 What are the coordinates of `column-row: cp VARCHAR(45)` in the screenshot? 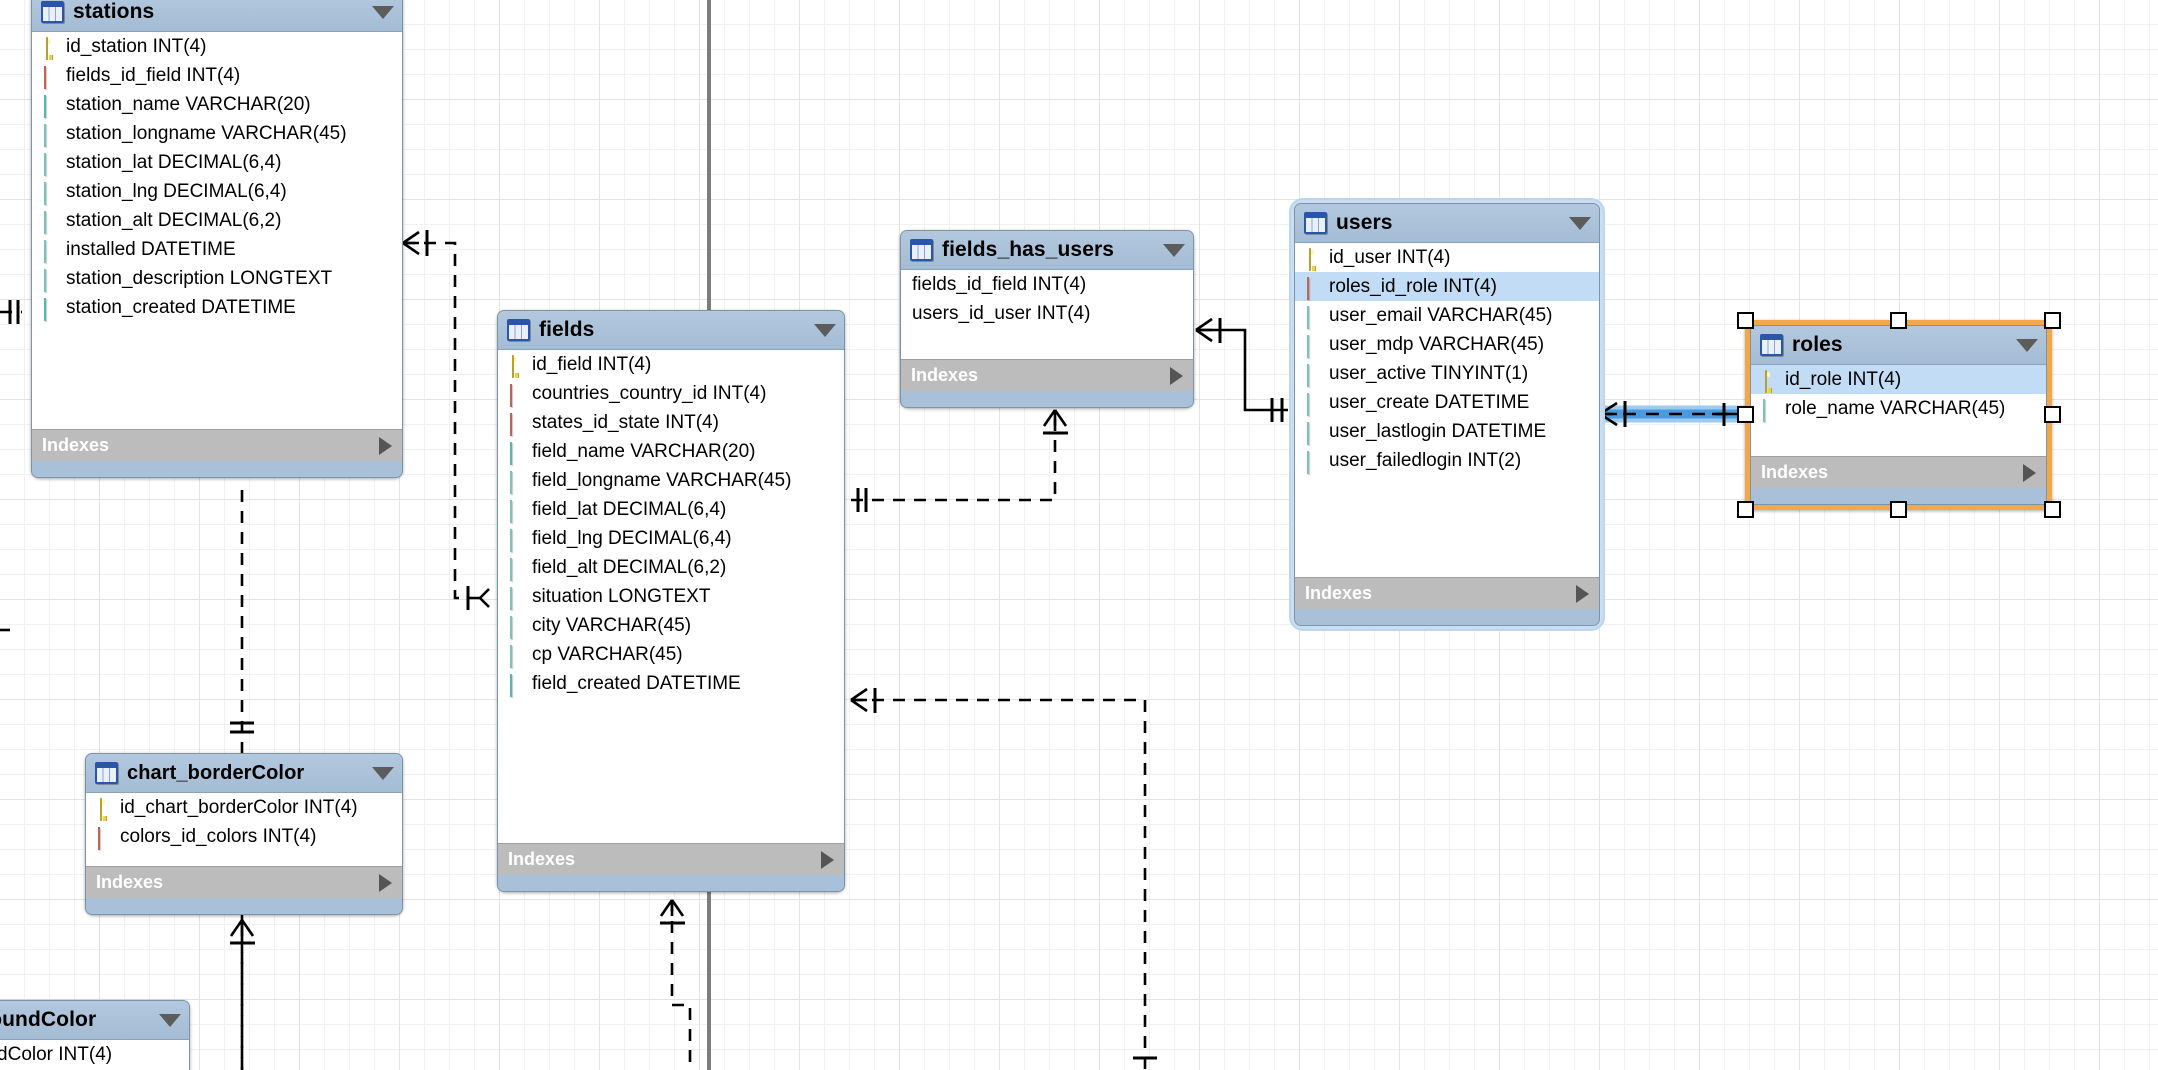 It's located at (671, 654).